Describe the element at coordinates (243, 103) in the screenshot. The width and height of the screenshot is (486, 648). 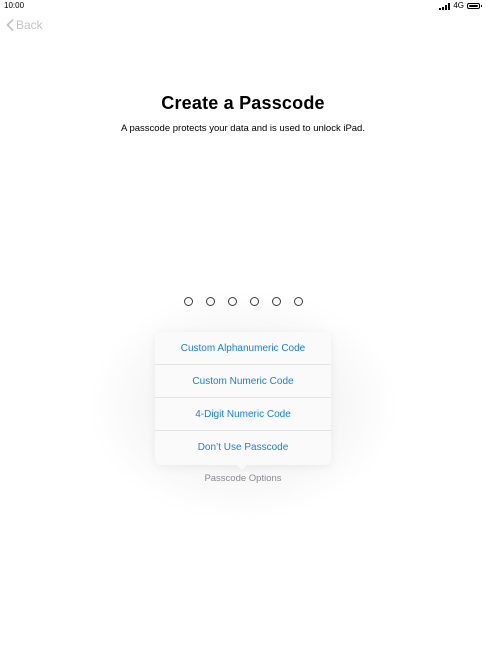
I see `page-title: Create a Passcode` at that location.